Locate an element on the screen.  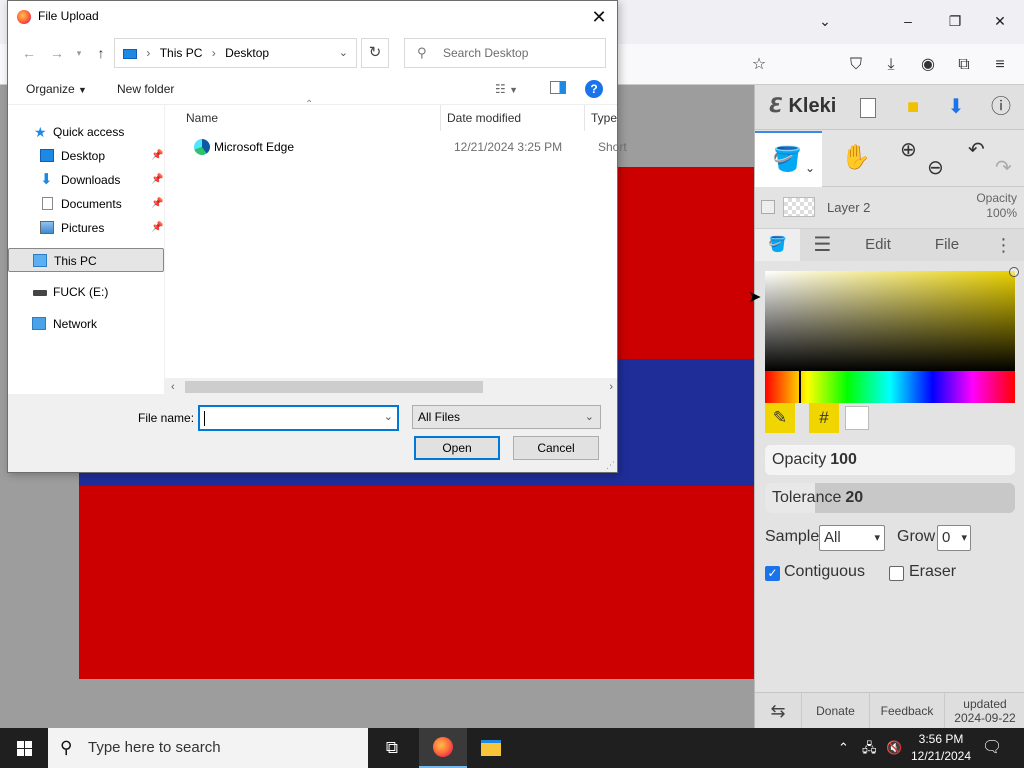
zoom-out-icon: ⊖ is located at coordinates (935, 167).